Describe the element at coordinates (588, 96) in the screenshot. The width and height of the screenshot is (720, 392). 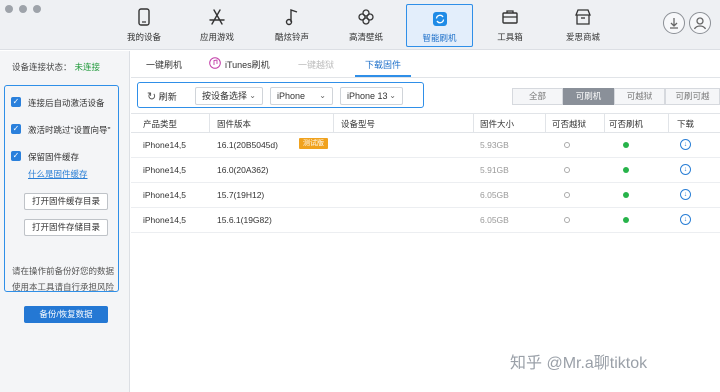
I see `filter-flashable: 可刷机` at that location.